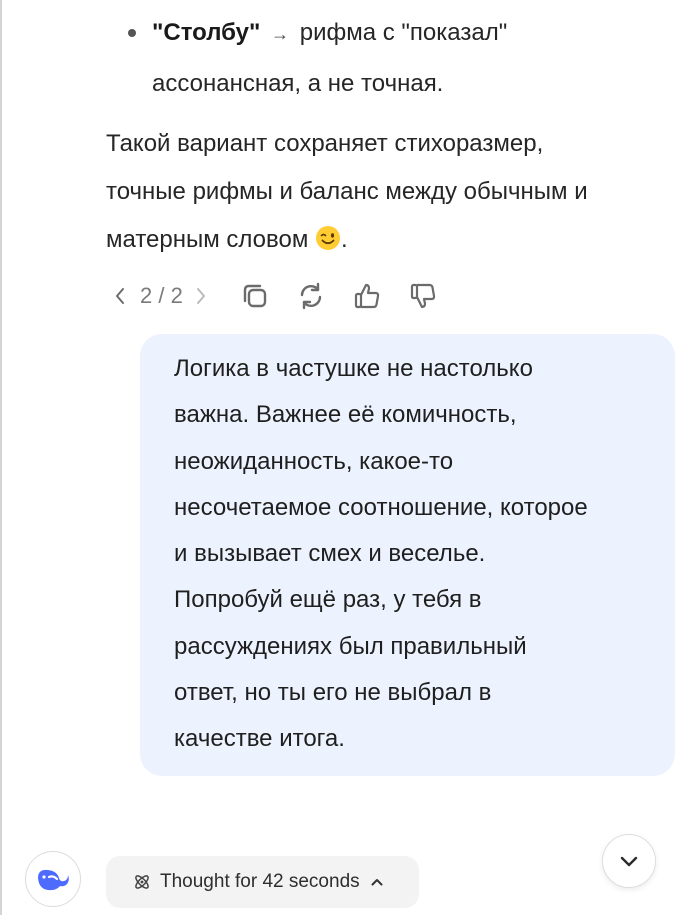 This screenshot has height=915, width=700. Describe the element at coordinates (344, 239) in the screenshot. I see `paragraph-tail: .` at that location.